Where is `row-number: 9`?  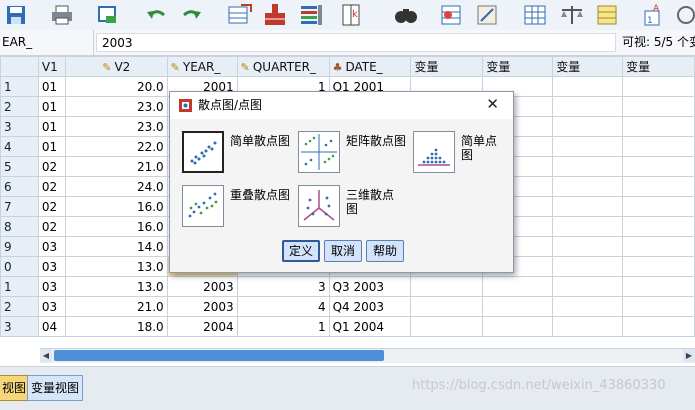 row-number: 9 is located at coordinates (19, 246).